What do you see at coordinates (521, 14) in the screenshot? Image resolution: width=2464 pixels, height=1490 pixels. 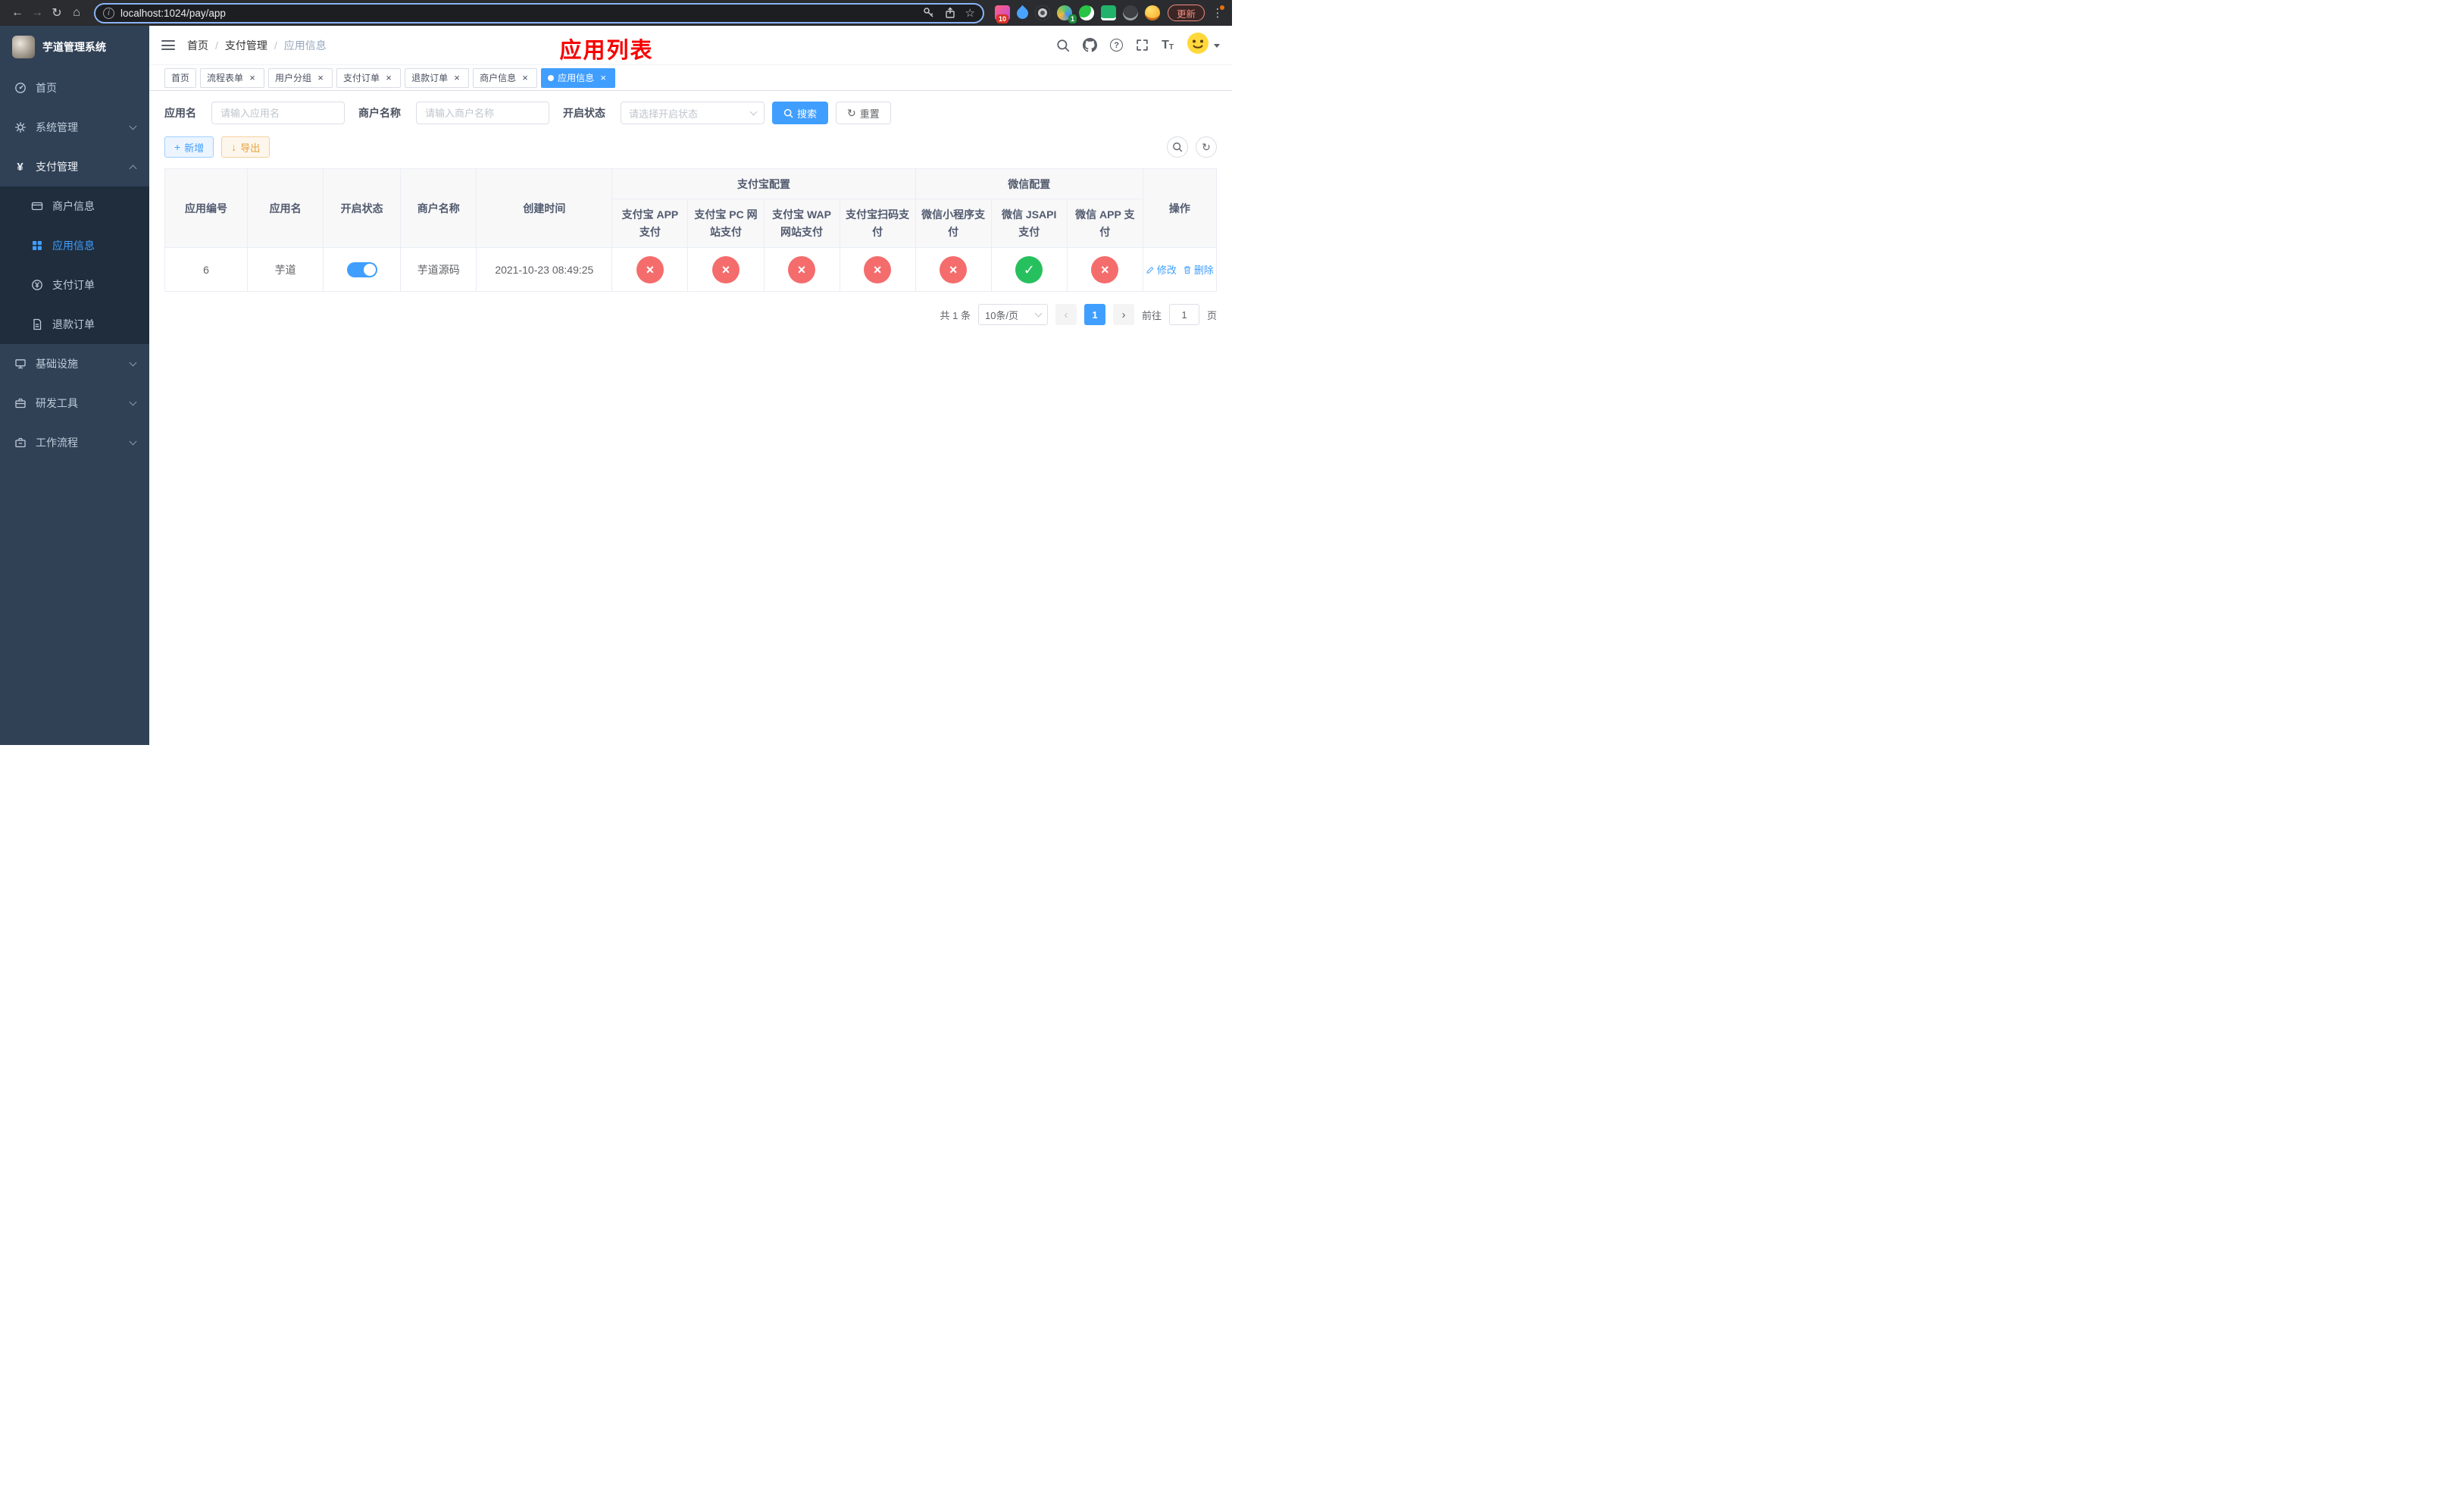 I see `url-text: localhost:1024/pay/app` at bounding box center [521, 14].